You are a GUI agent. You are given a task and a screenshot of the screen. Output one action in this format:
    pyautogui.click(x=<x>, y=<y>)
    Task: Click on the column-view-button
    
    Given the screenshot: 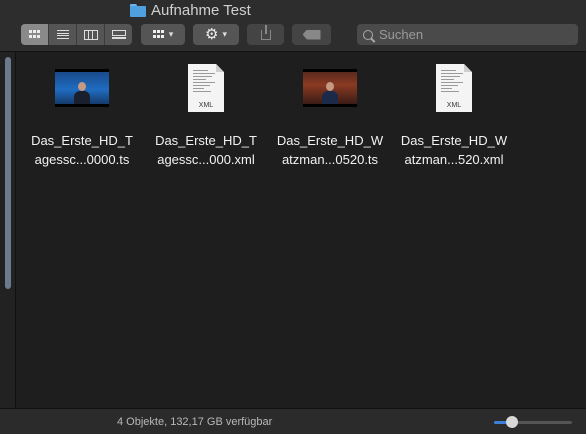 What is the action you would take?
    pyautogui.click(x=91, y=34)
    